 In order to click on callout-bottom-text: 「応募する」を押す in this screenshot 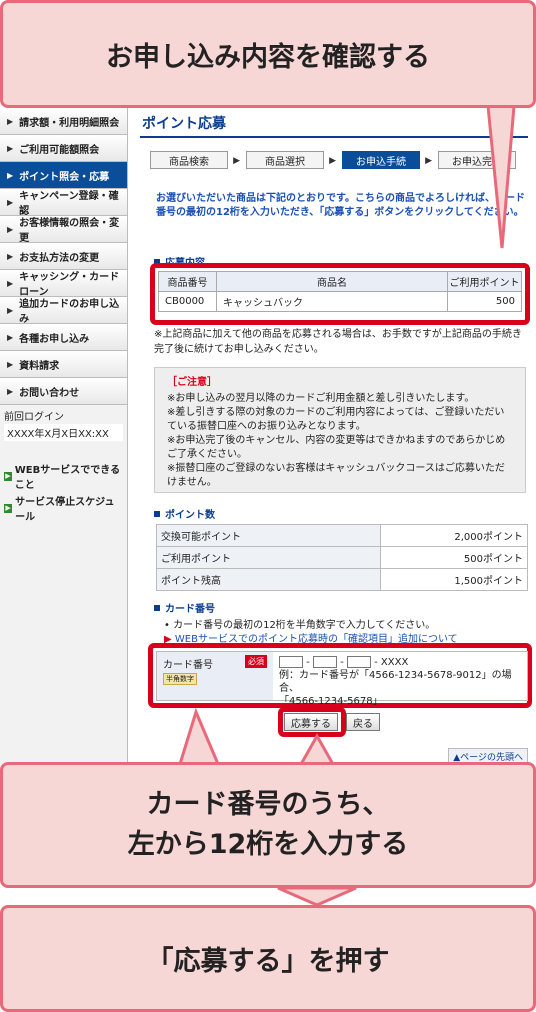, I will do `click(268, 961)`.